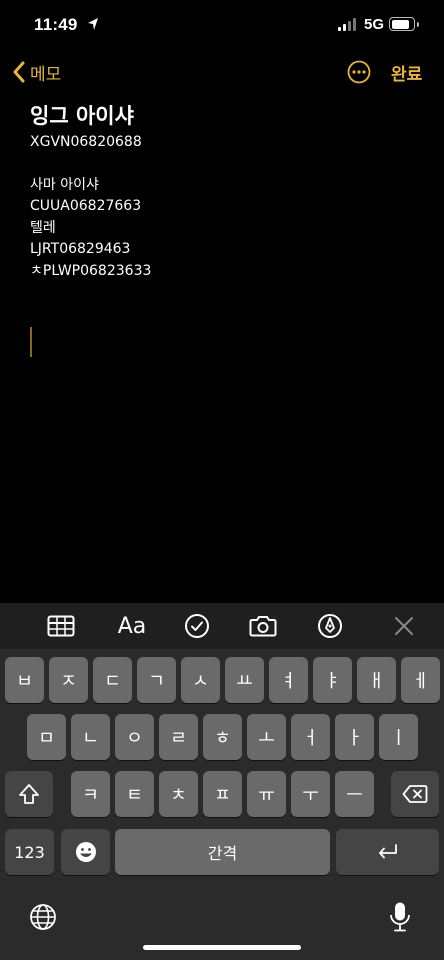 The image size is (444, 960). I want to click on note-line: 텔레, so click(43, 227).